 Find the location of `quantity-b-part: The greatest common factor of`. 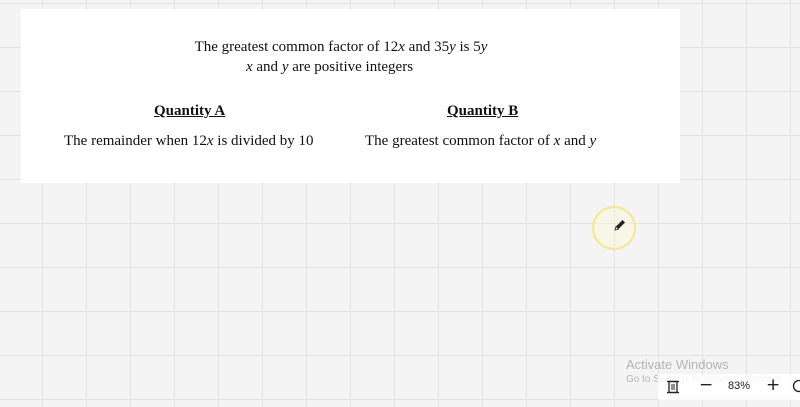

quantity-b-part: The greatest common factor of is located at coordinates (459, 141).